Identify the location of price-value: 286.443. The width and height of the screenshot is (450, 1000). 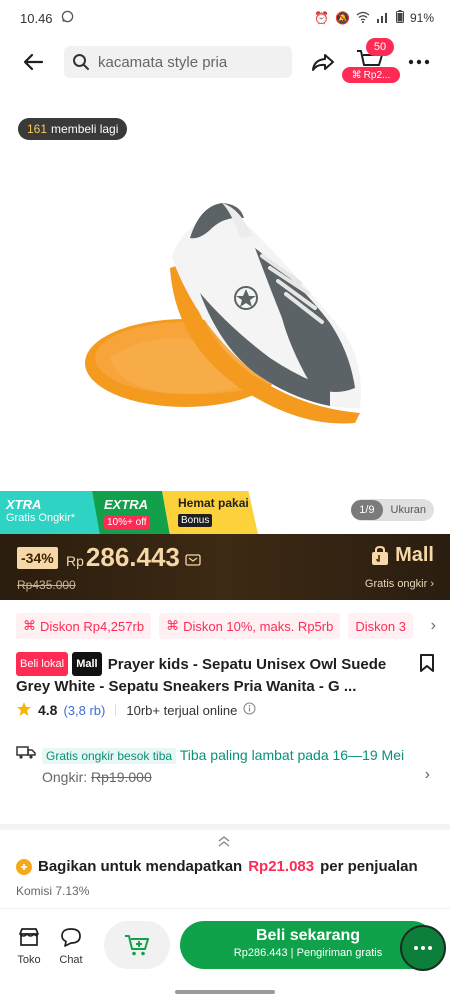
(132, 557).